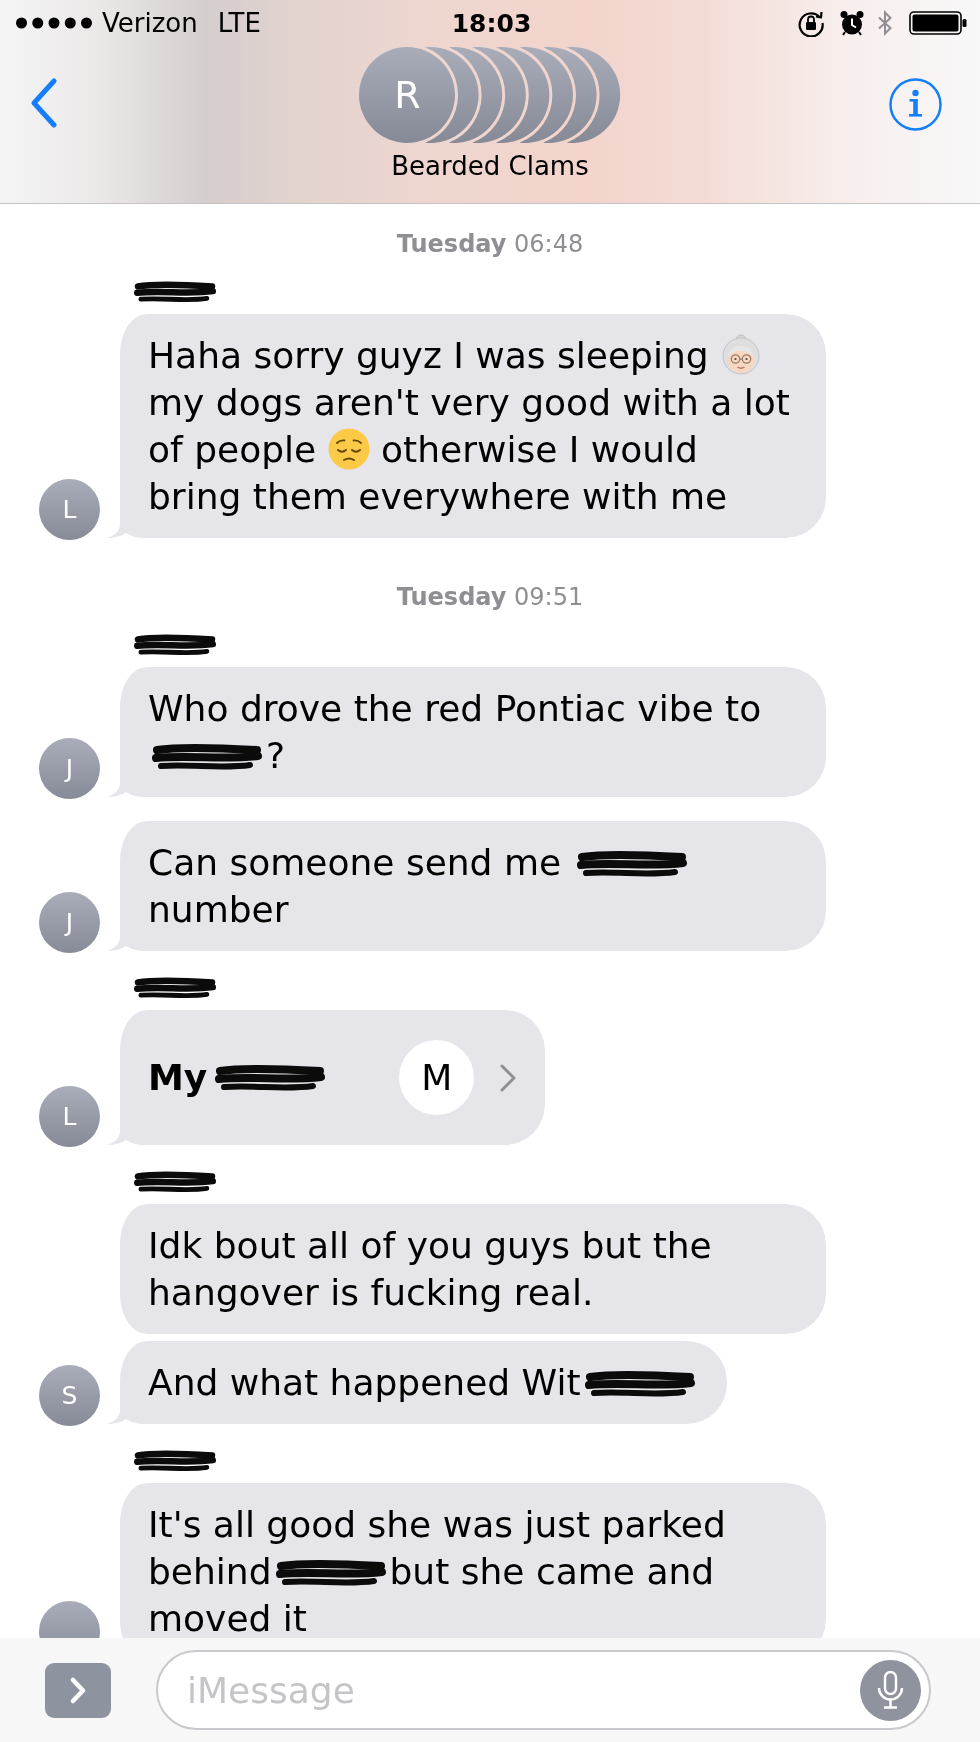 Image resolution: width=980 pixels, height=1742 pixels. Describe the element at coordinates (543, 1690) in the screenshot. I see `message-field: iMessage` at that location.